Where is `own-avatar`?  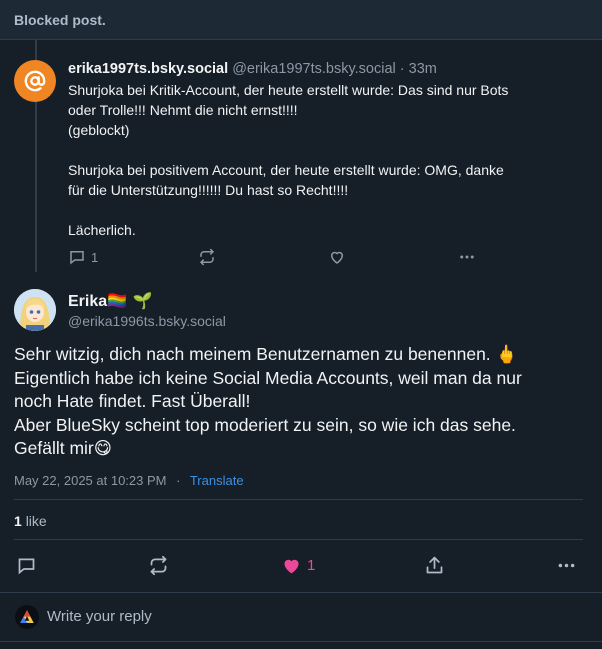 own-avatar is located at coordinates (27, 617).